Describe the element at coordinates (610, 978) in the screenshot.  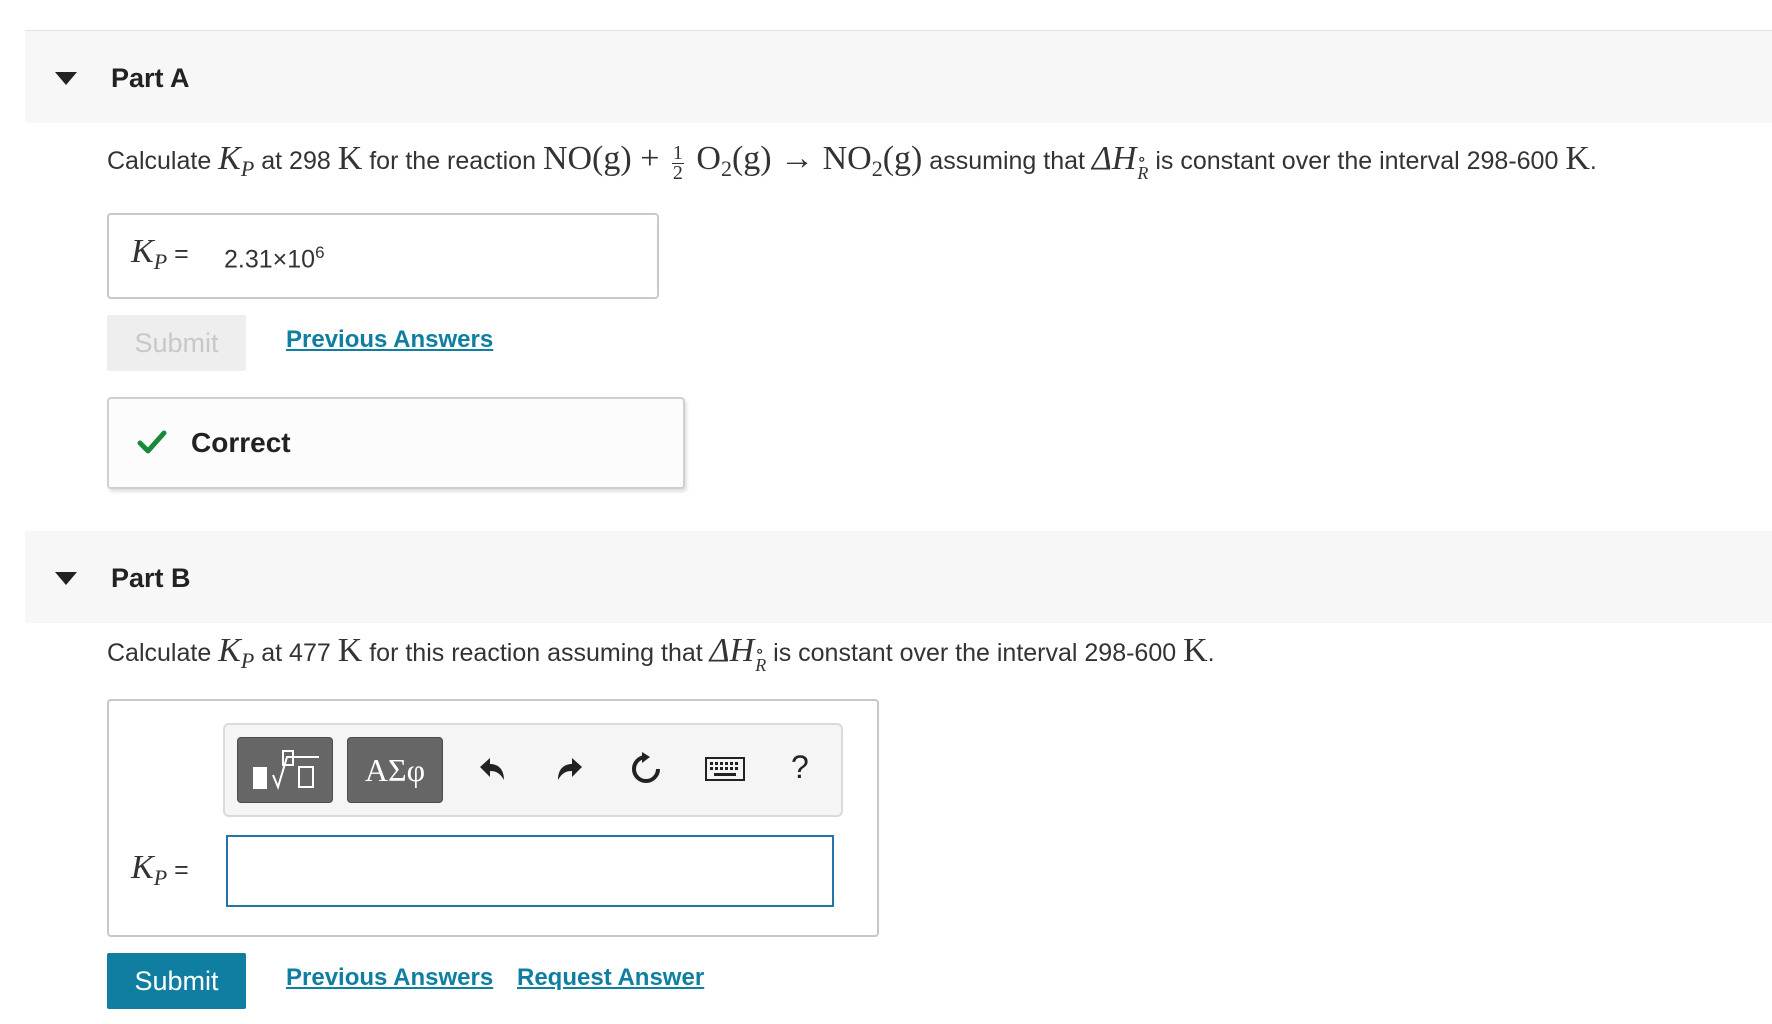
I see `request-answer-link: Request Answer` at that location.